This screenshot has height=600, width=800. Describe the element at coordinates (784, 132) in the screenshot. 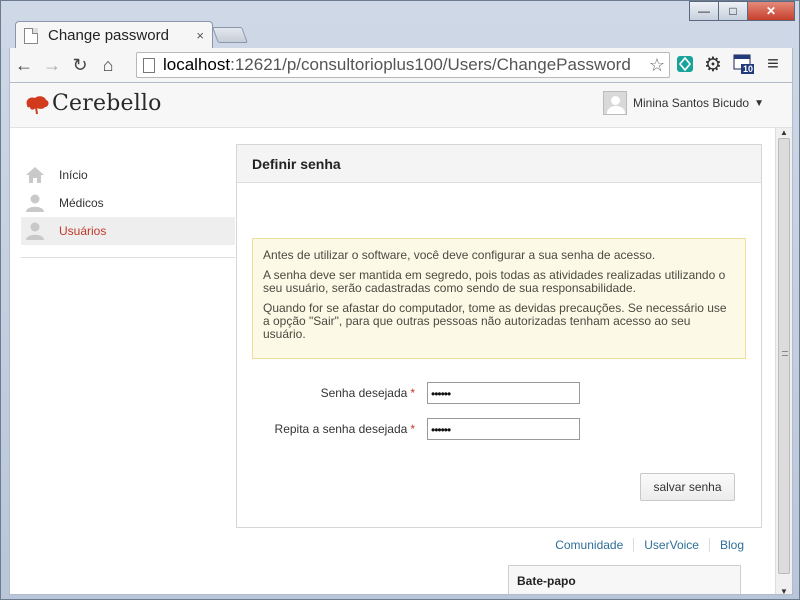

I see `scroll-up-icon: ▲` at that location.